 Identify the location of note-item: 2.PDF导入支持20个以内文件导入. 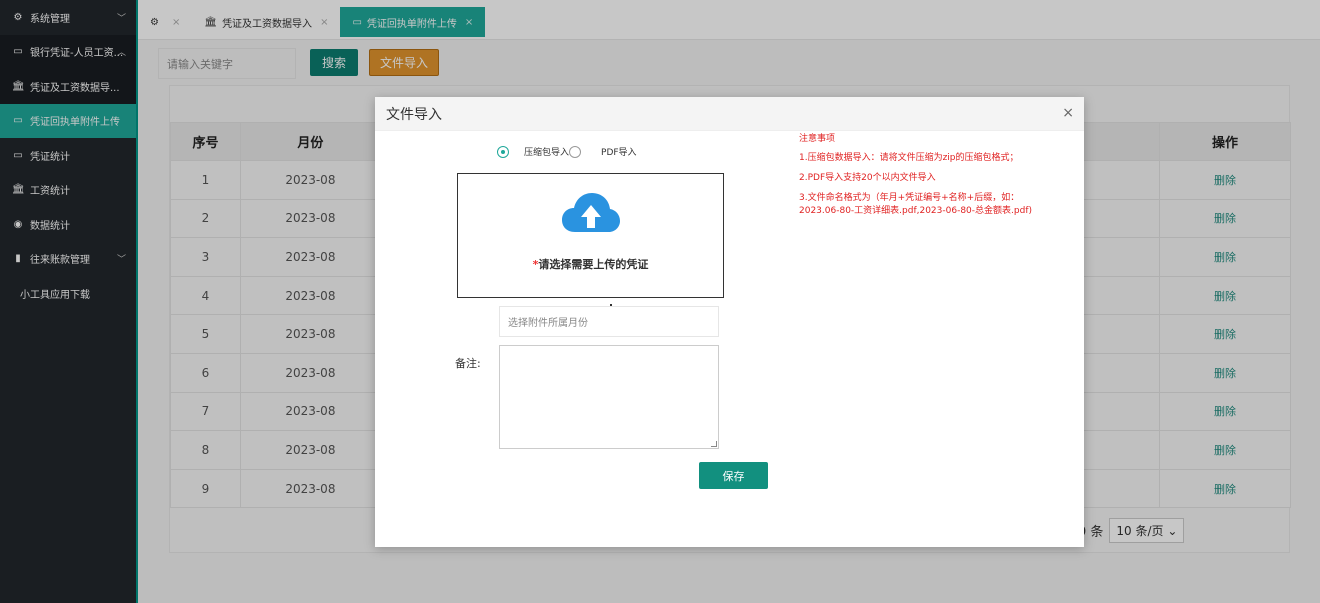
(867, 178).